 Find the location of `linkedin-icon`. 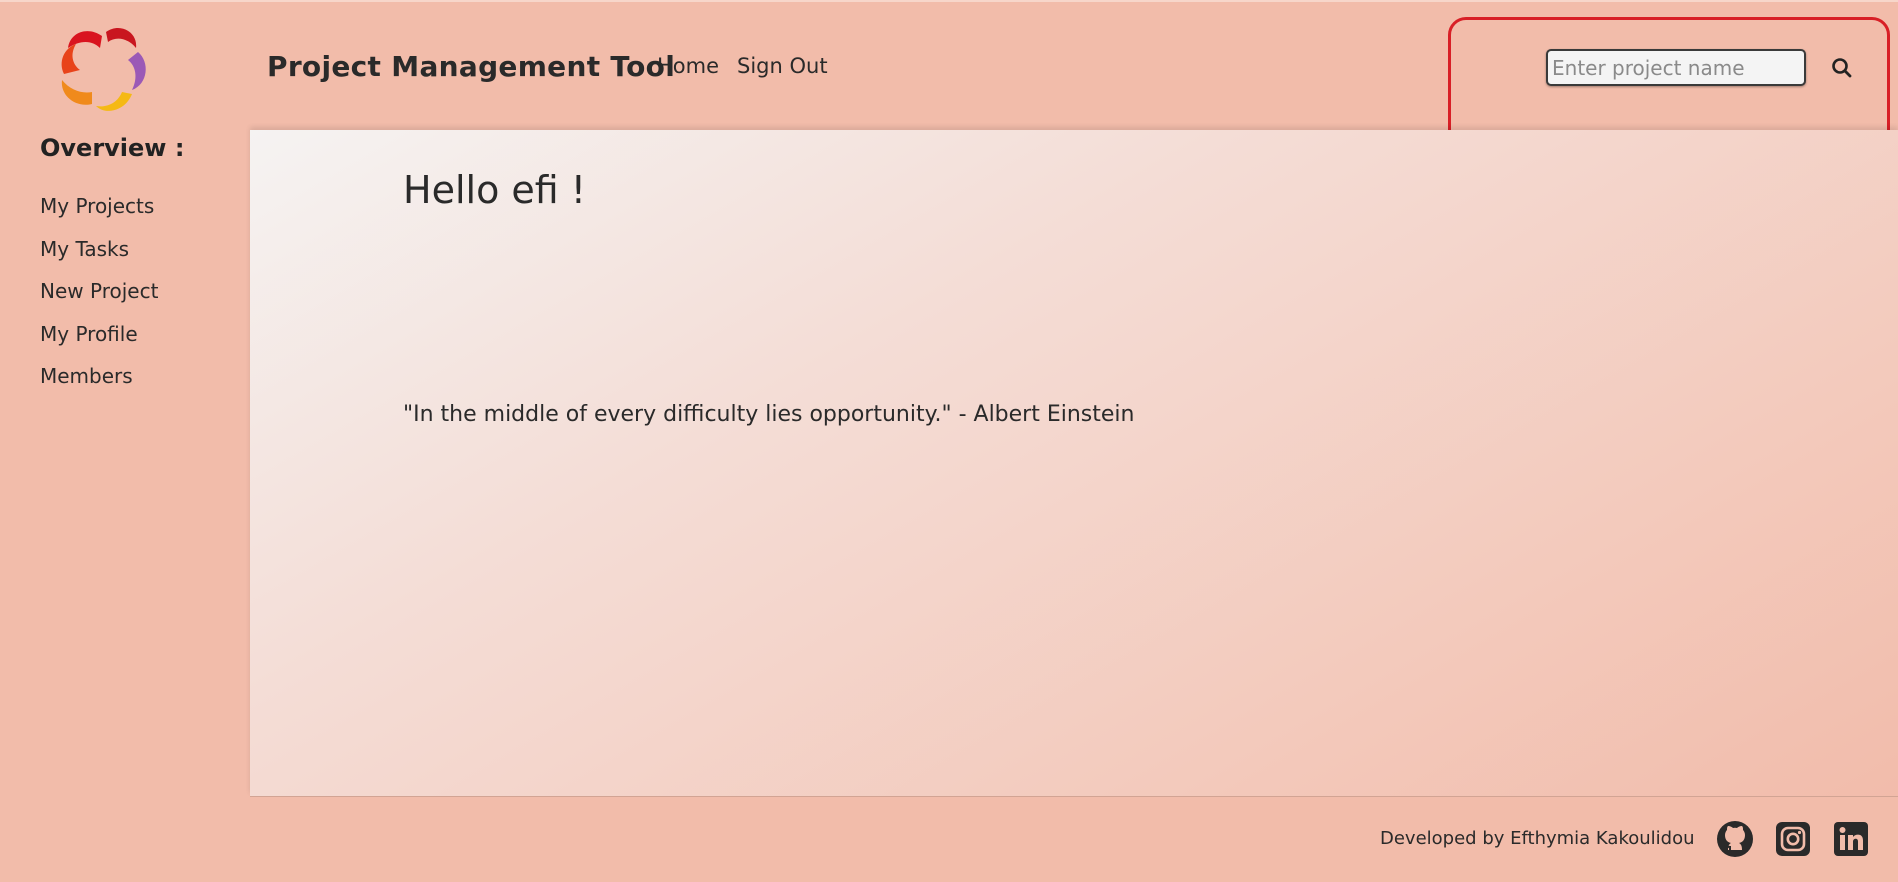

linkedin-icon is located at coordinates (1851, 839).